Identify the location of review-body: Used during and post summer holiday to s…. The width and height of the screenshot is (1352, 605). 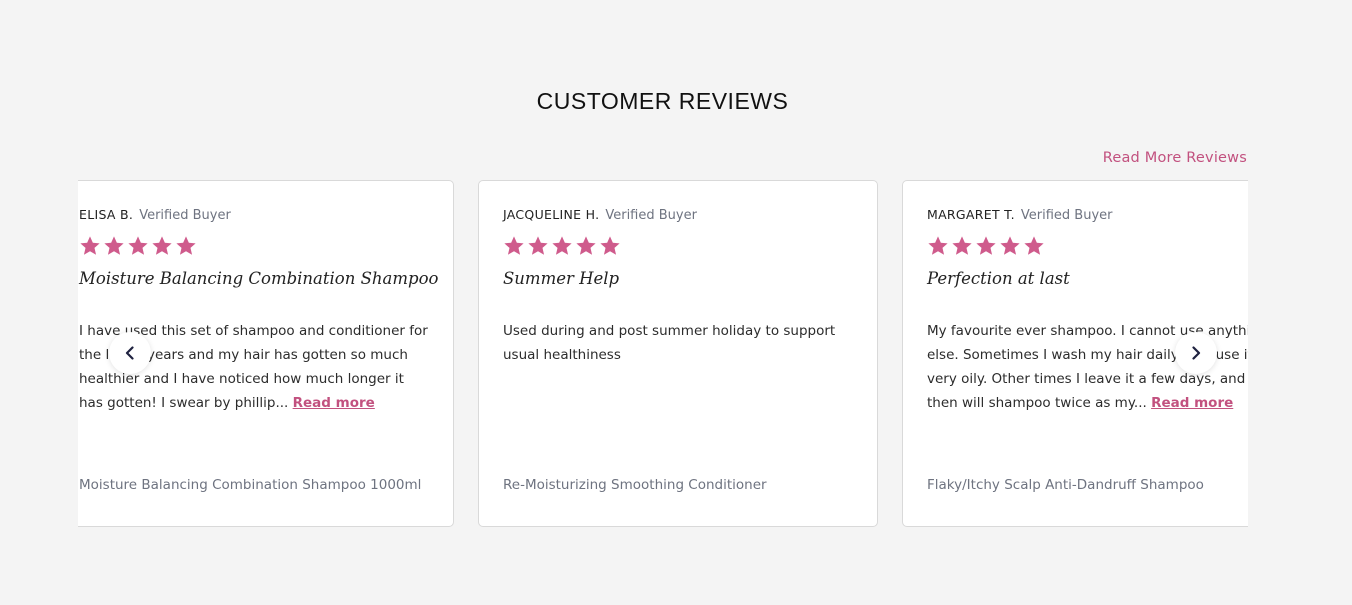
(678, 367).